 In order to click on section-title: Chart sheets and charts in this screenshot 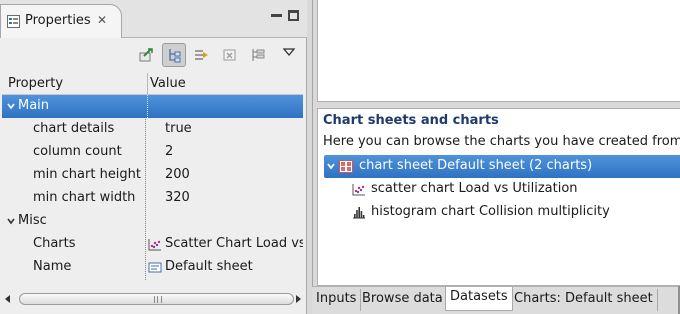, I will do `click(411, 120)`.